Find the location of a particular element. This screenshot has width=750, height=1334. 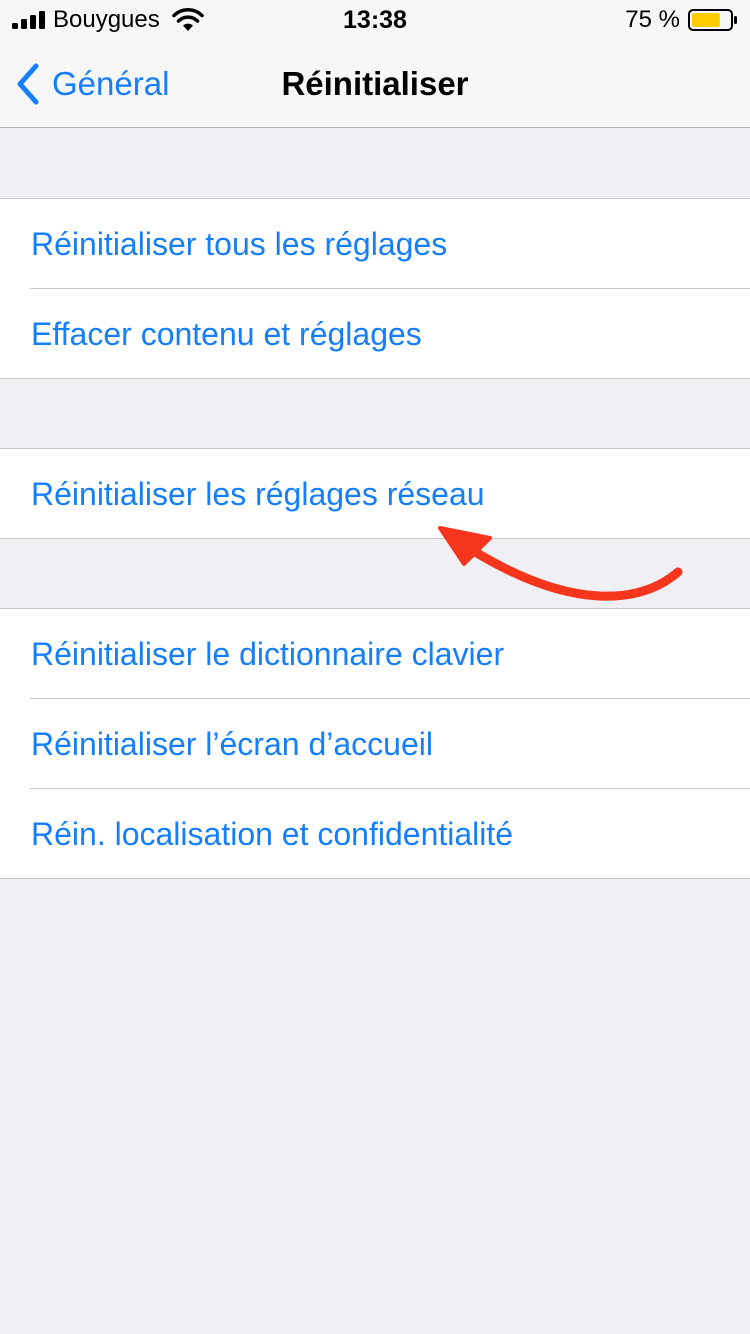

erase-content-settings-row: Effacer contenu et réglages is located at coordinates (375, 333).